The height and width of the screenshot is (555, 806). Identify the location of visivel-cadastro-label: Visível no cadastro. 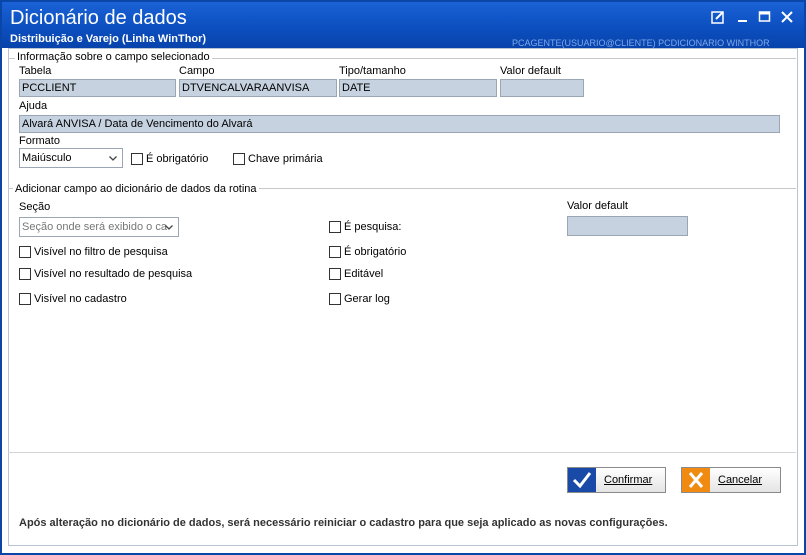
(80, 299).